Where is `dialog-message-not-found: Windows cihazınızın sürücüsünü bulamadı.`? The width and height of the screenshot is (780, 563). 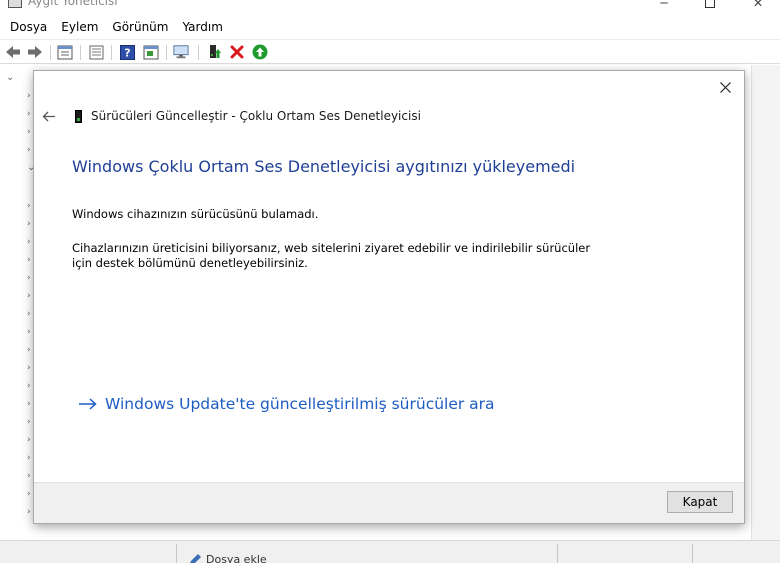 dialog-message-not-found: Windows cihazınızın sürücüsünü bulamadı. is located at coordinates (195, 214).